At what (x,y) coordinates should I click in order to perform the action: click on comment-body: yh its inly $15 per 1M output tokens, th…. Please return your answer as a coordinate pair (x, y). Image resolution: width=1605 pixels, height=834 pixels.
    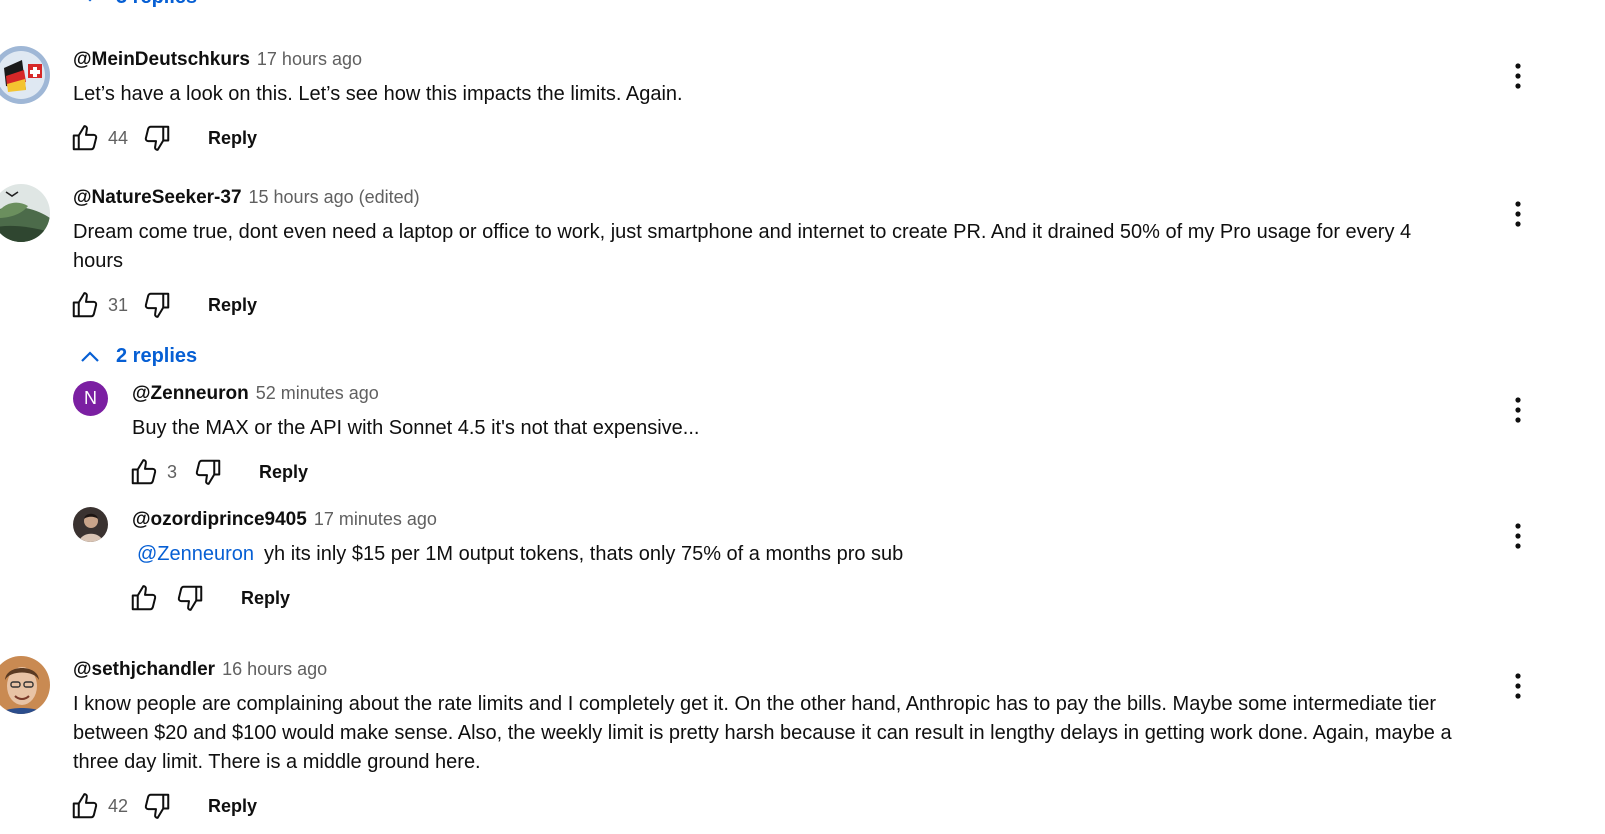
    Looking at the image, I should click on (584, 554).